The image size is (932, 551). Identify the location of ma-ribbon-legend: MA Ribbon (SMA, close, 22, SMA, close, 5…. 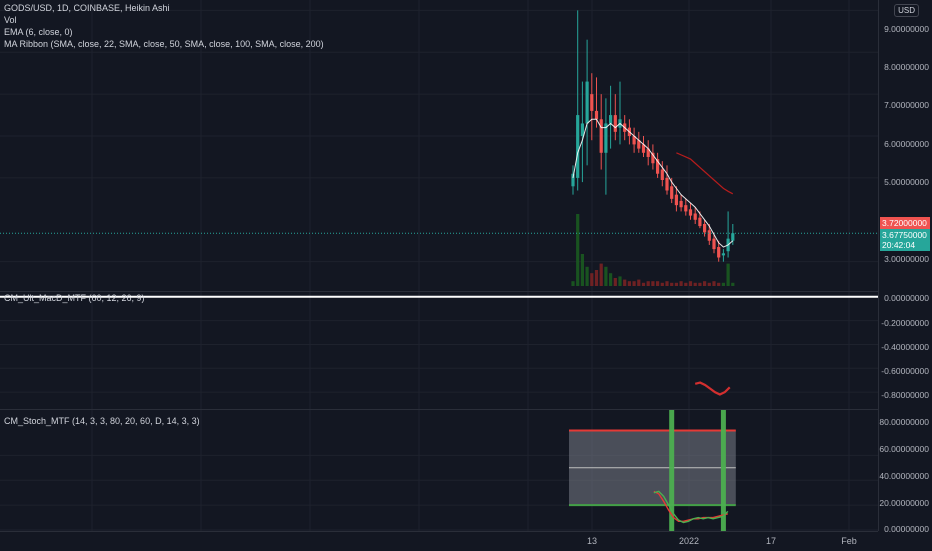
(164, 44).